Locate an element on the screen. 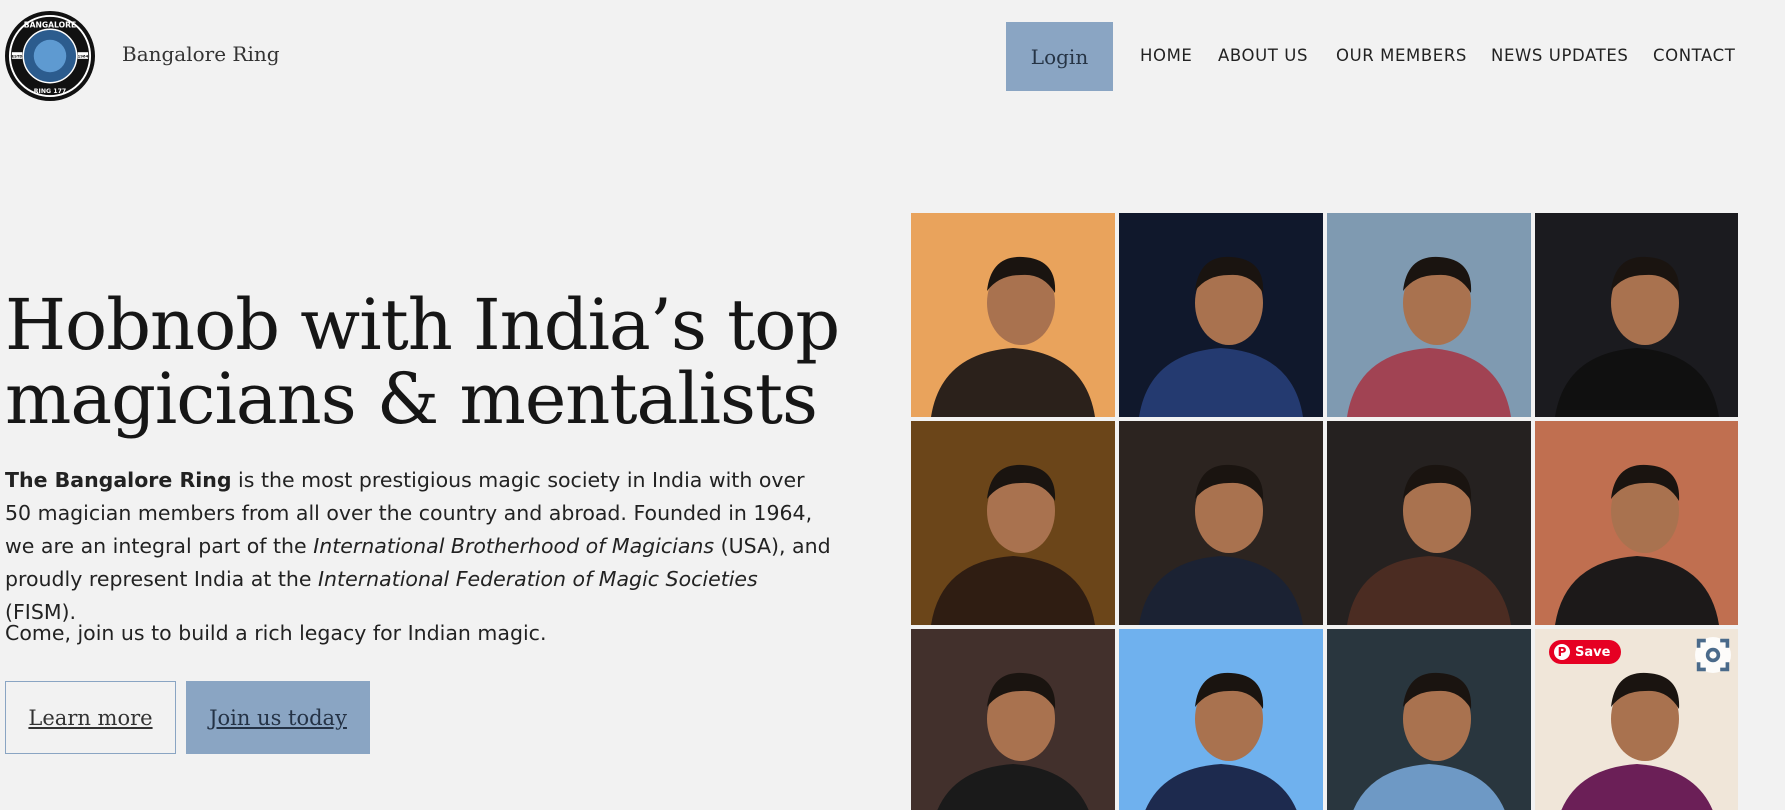  member-photo: P Save is located at coordinates (1636, 719).